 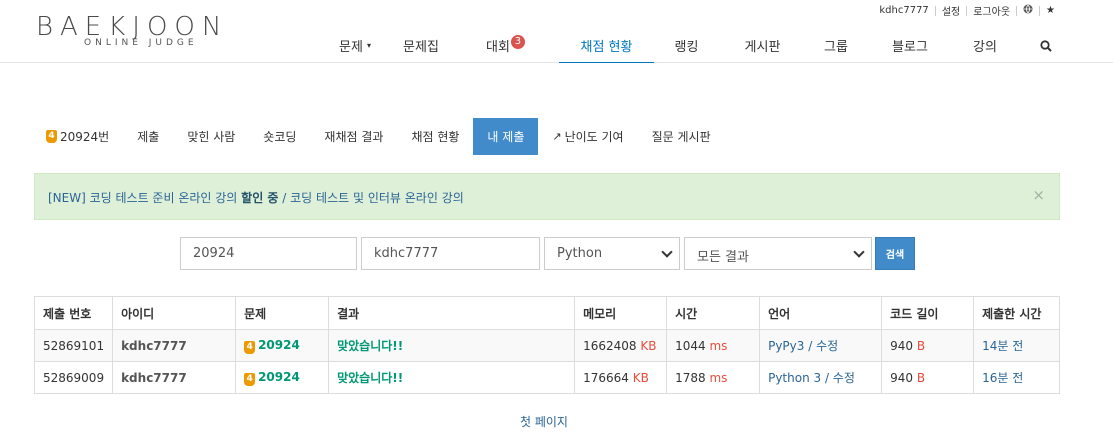 What do you see at coordinates (690, 345) in the screenshot?
I see `time-value: 1044` at bounding box center [690, 345].